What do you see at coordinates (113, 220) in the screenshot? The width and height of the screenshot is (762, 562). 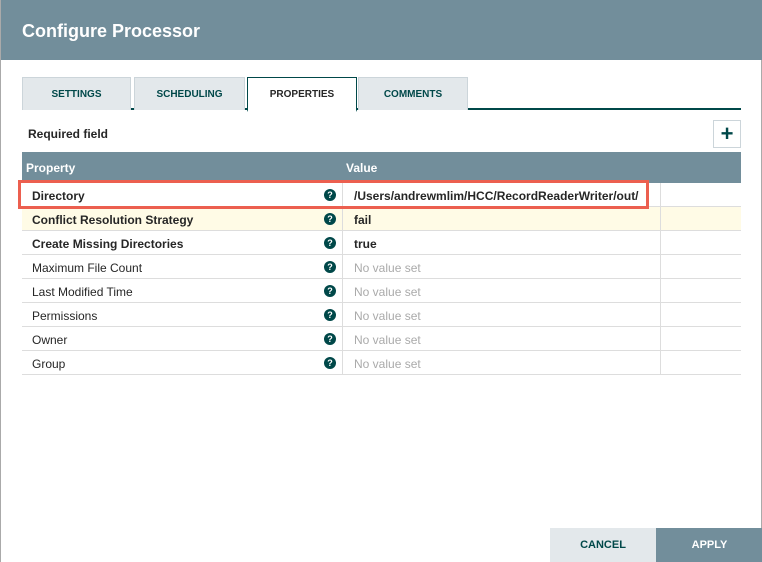 I see `property-name: Conflict Resolution Strategy` at bounding box center [113, 220].